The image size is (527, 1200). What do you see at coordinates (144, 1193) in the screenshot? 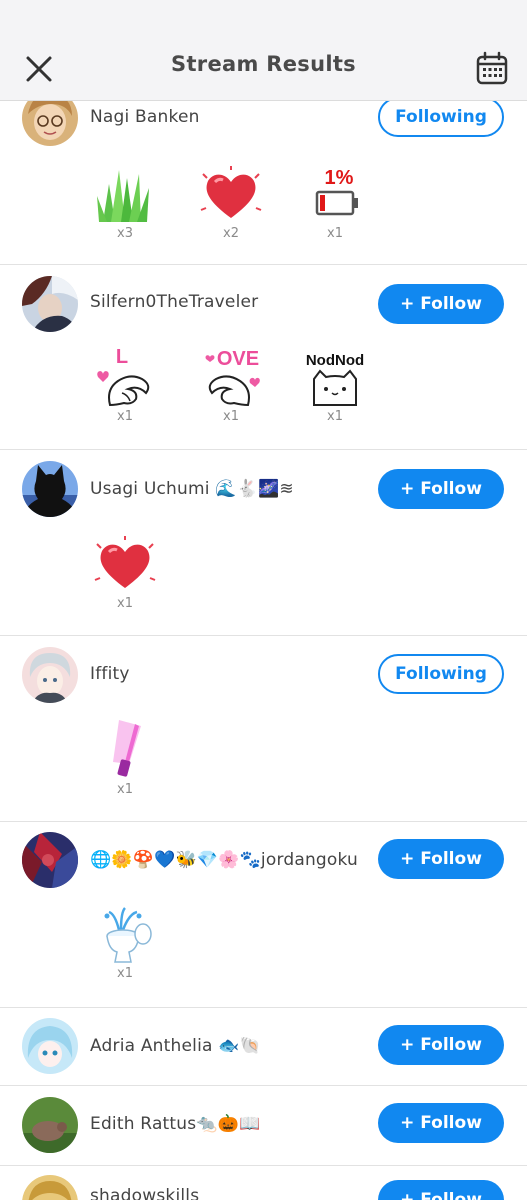
I see `username: shadowskills` at bounding box center [144, 1193].